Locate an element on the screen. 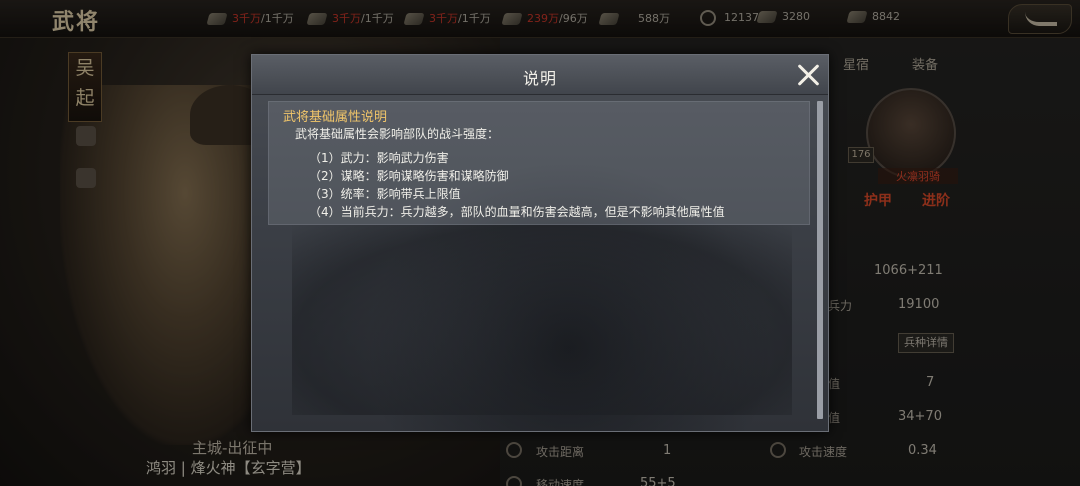  content-heading: 武将基础属性说明 is located at coordinates (335, 117).